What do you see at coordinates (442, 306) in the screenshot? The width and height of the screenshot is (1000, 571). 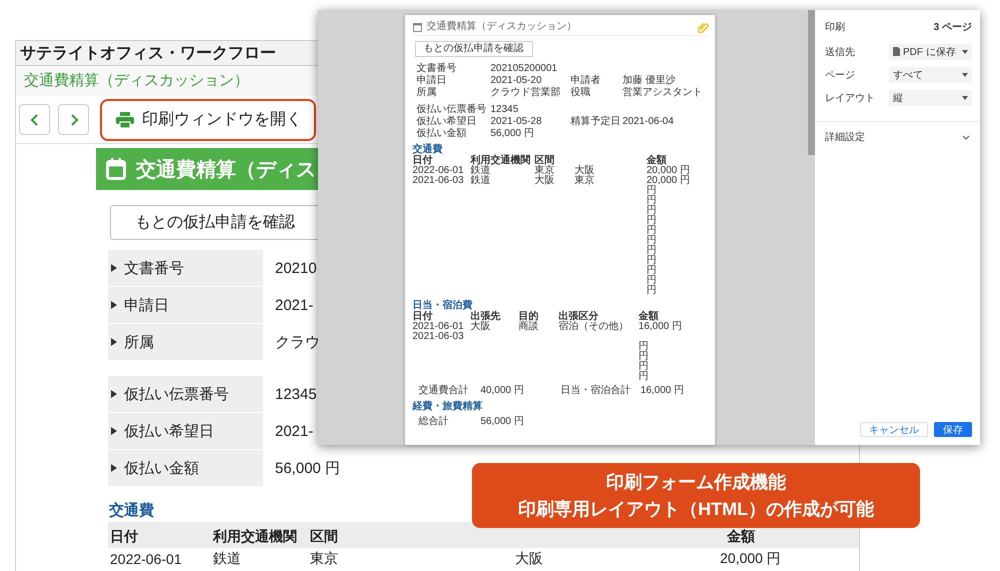 I see `section-heading: 日当・宿泊費` at bounding box center [442, 306].